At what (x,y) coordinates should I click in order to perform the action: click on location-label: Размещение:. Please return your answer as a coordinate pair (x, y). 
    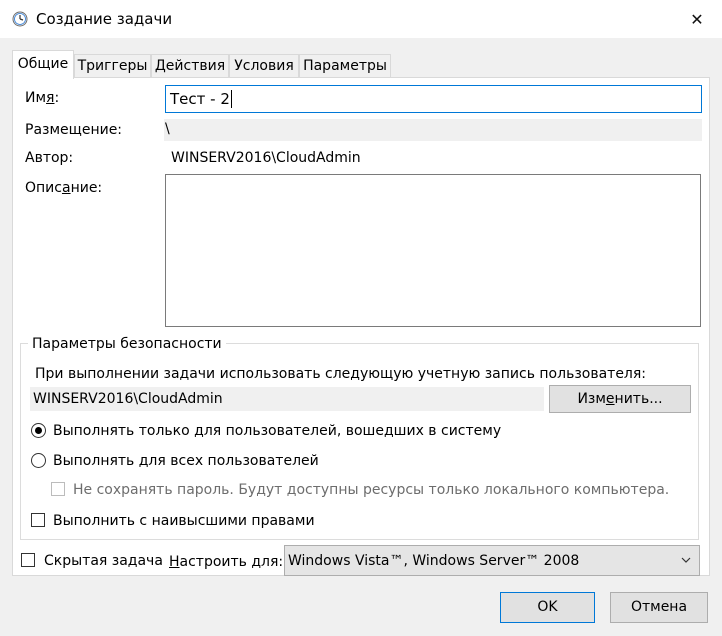
    Looking at the image, I should click on (74, 130).